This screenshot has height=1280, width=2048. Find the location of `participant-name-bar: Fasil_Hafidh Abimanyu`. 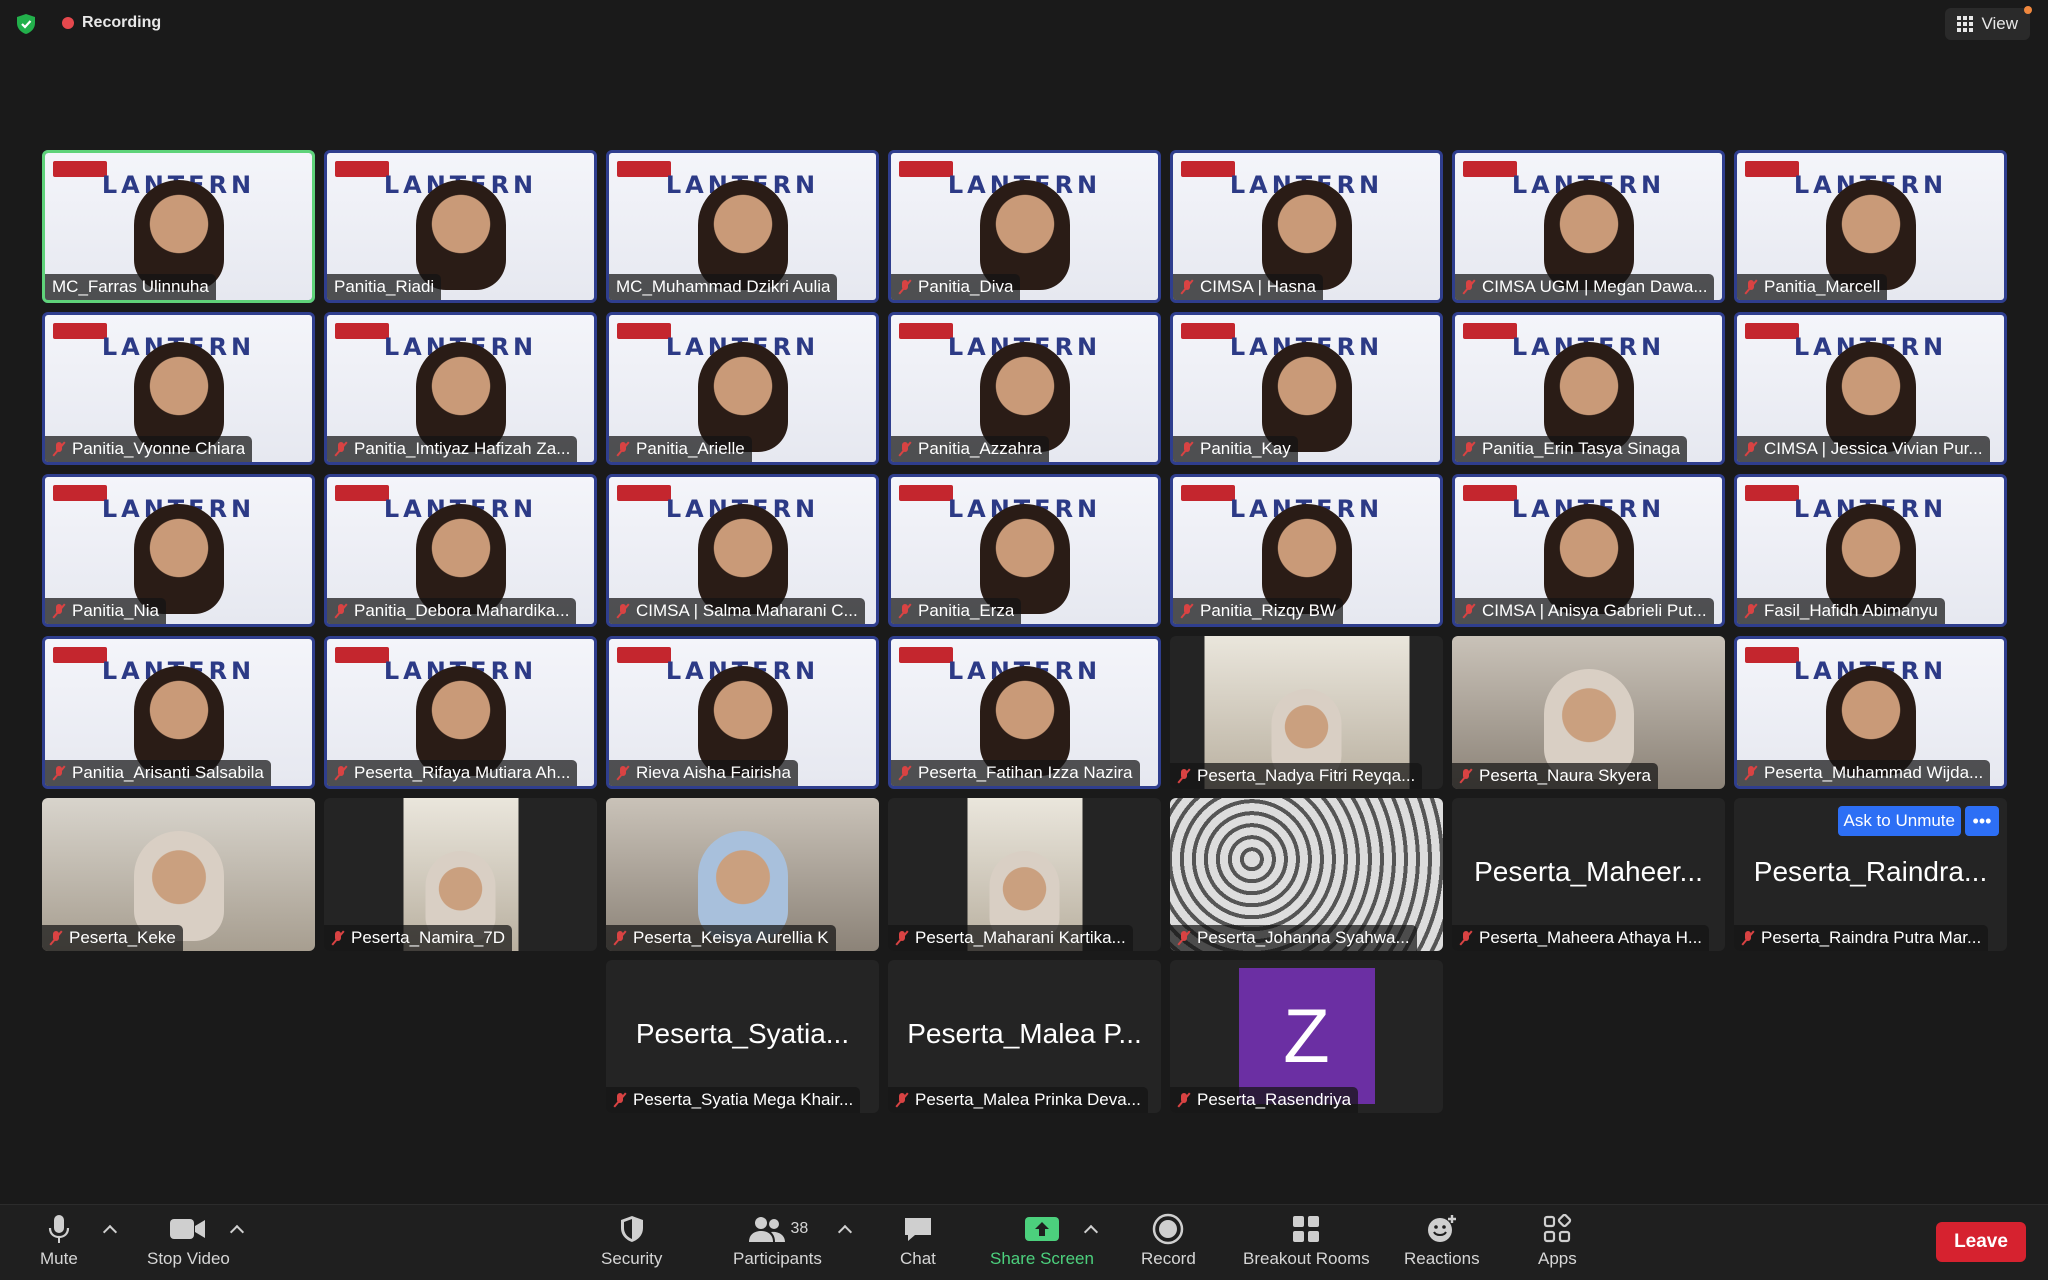

participant-name-bar: Fasil_Hafidh Abimanyu is located at coordinates (1841, 611).